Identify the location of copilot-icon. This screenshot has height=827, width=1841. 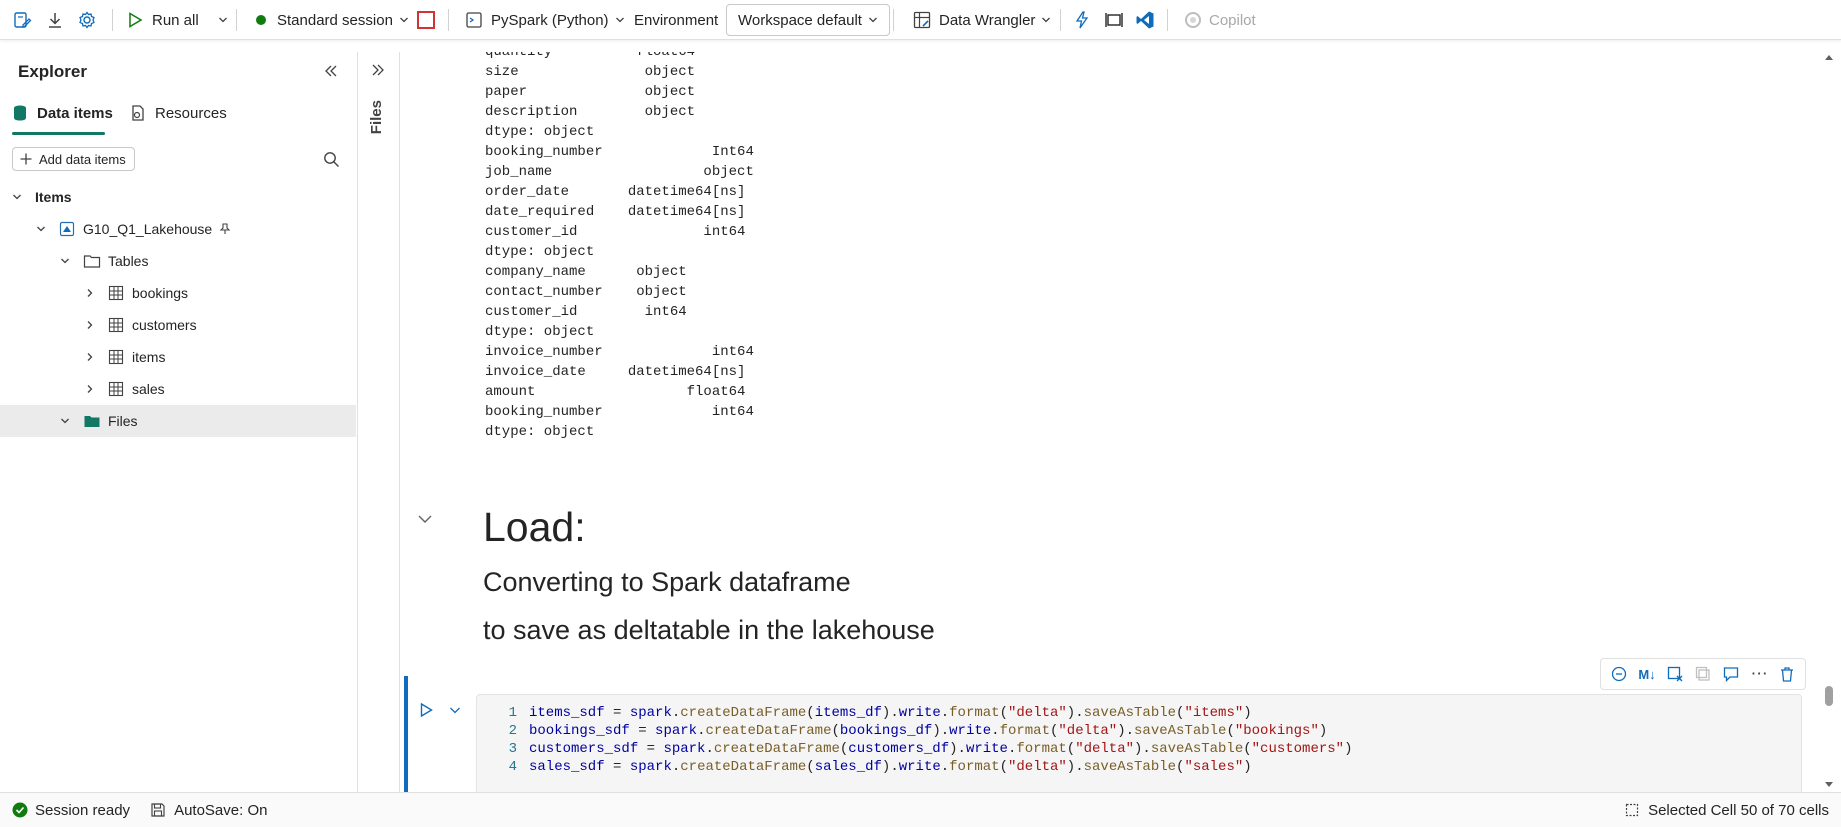
(1193, 20).